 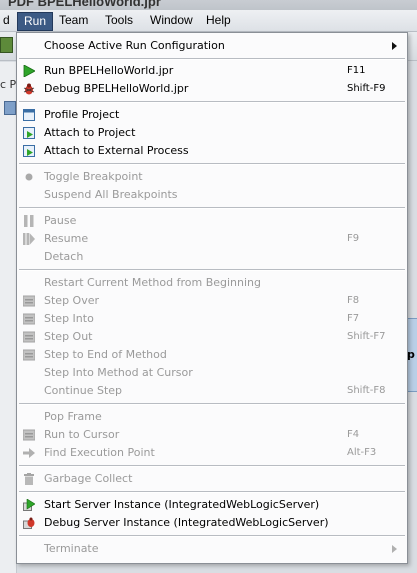 What do you see at coordinates (29, 239) in the screenshot?
I see `resume-icon` at bounding box center [29, 239].